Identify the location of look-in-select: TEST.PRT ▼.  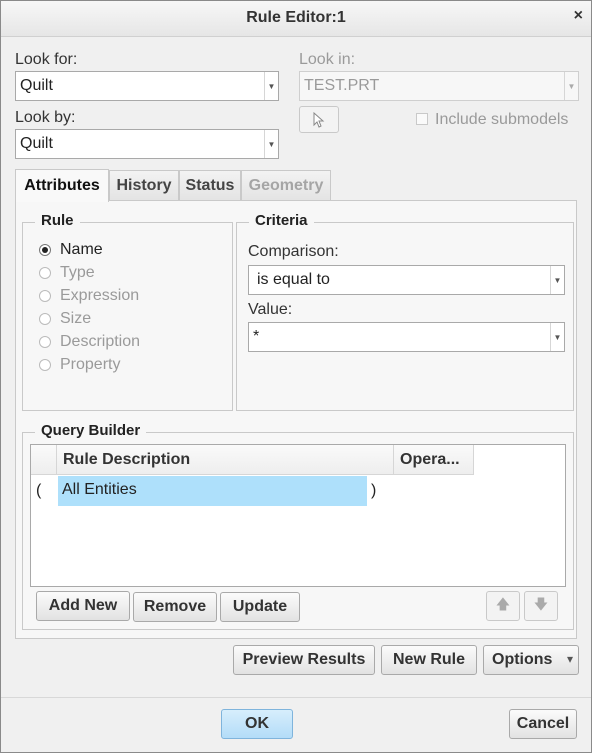
(439, 86).